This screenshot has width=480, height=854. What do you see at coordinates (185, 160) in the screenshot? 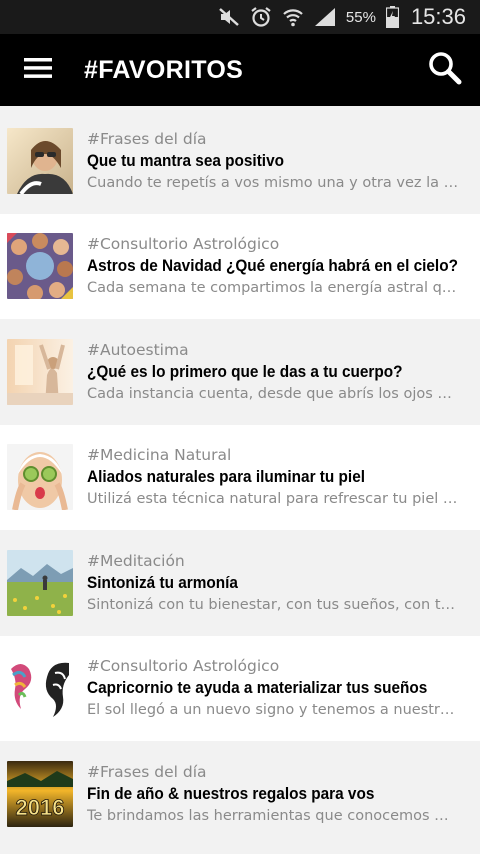
I see `article-title: Que tu mantra sea positivo` at bounding box center [185, 160].